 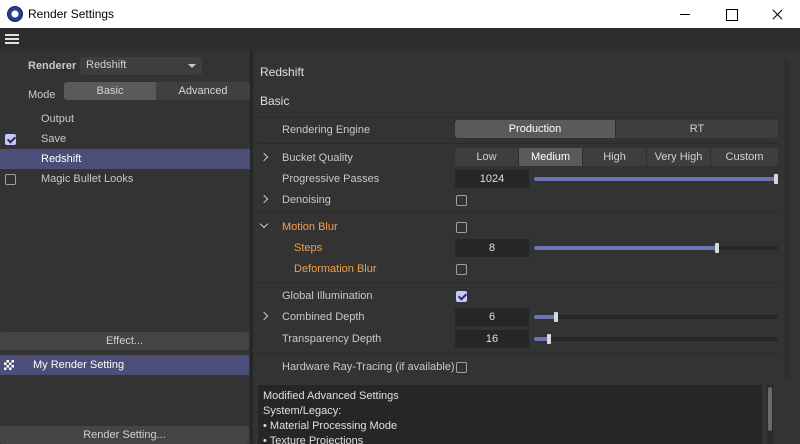 I want to click on hardware-ray-tracing-checkbox, so click(x=461, y=367).